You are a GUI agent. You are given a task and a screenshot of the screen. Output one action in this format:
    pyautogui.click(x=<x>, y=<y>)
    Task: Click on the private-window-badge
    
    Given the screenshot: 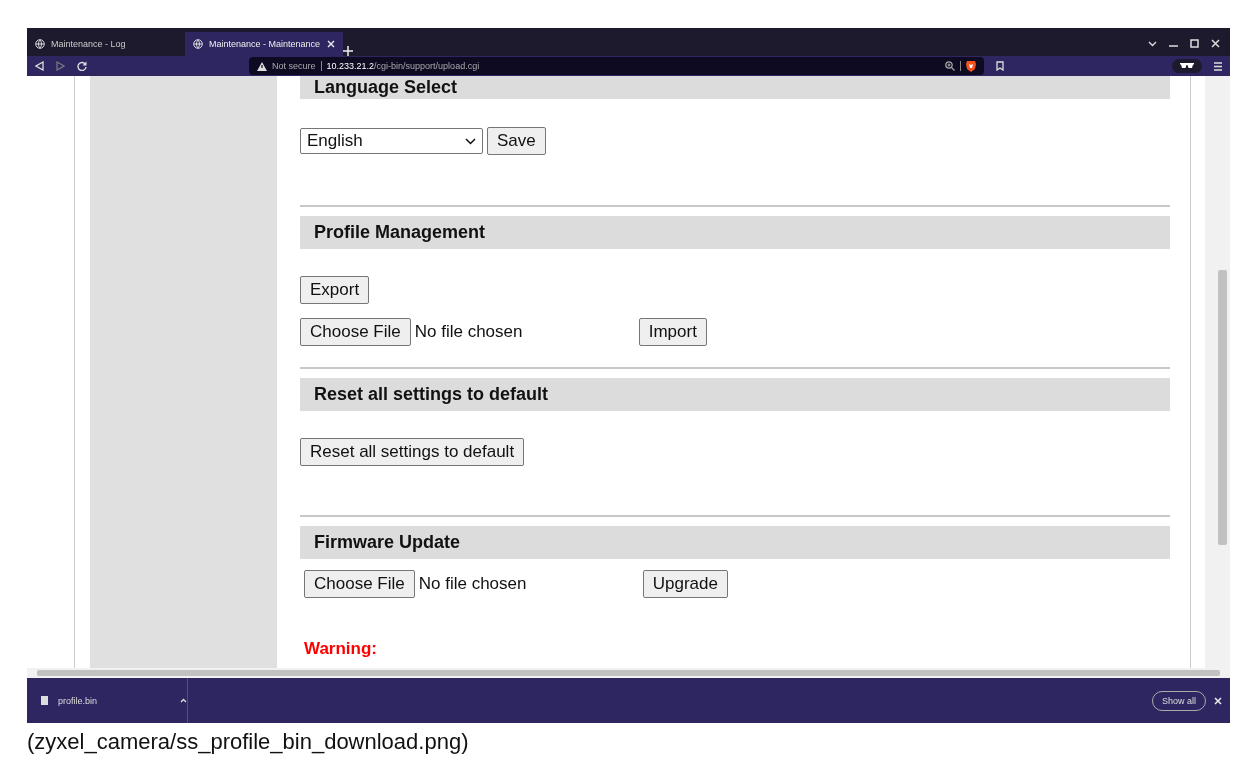 What is the action you would take?
    pyautogui.click(x=1187, y=66)
    